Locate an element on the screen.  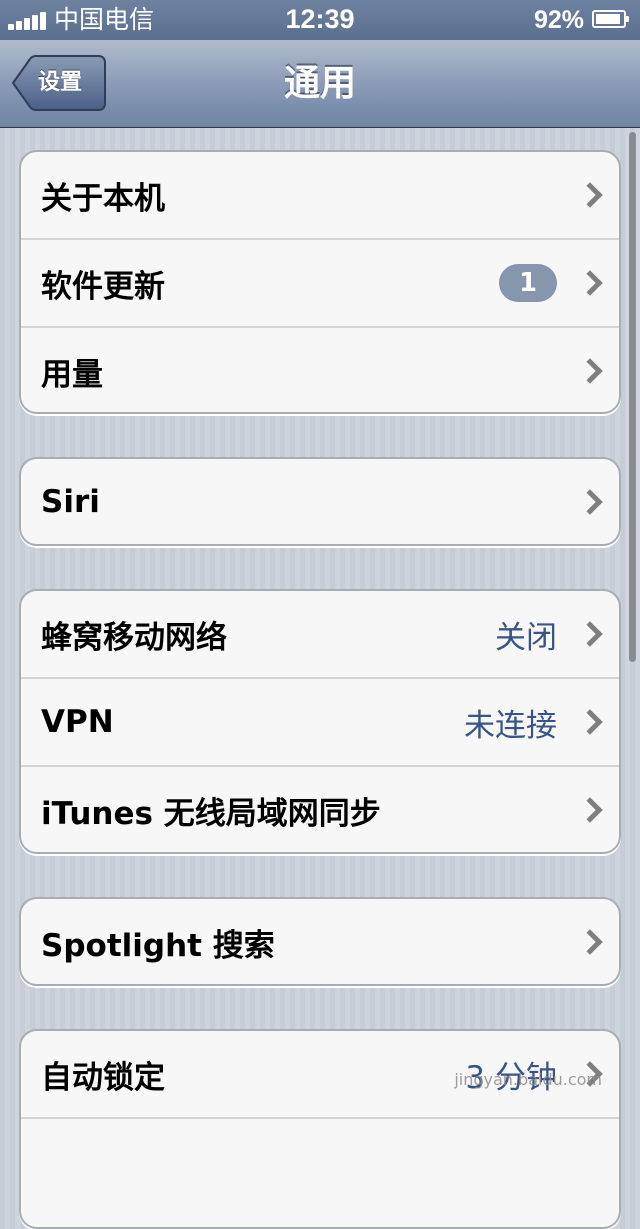
row-label: iTunes 无线局域网同步 is located at coordinates (211, 813).